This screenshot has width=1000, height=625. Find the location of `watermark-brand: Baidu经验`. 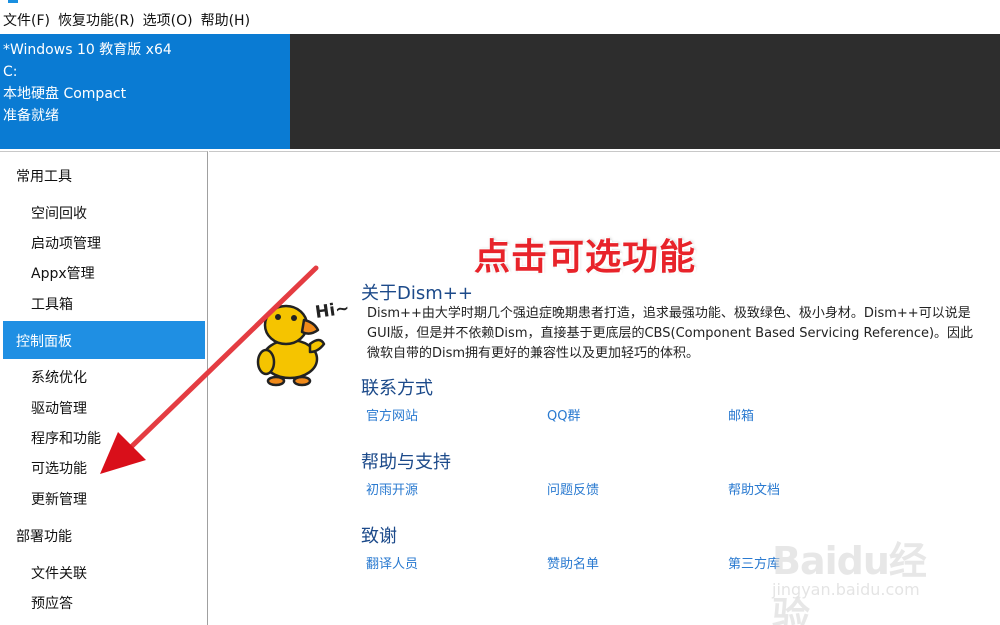

watermark-brand: Baidu经验 is located at coordinates (849, 582).